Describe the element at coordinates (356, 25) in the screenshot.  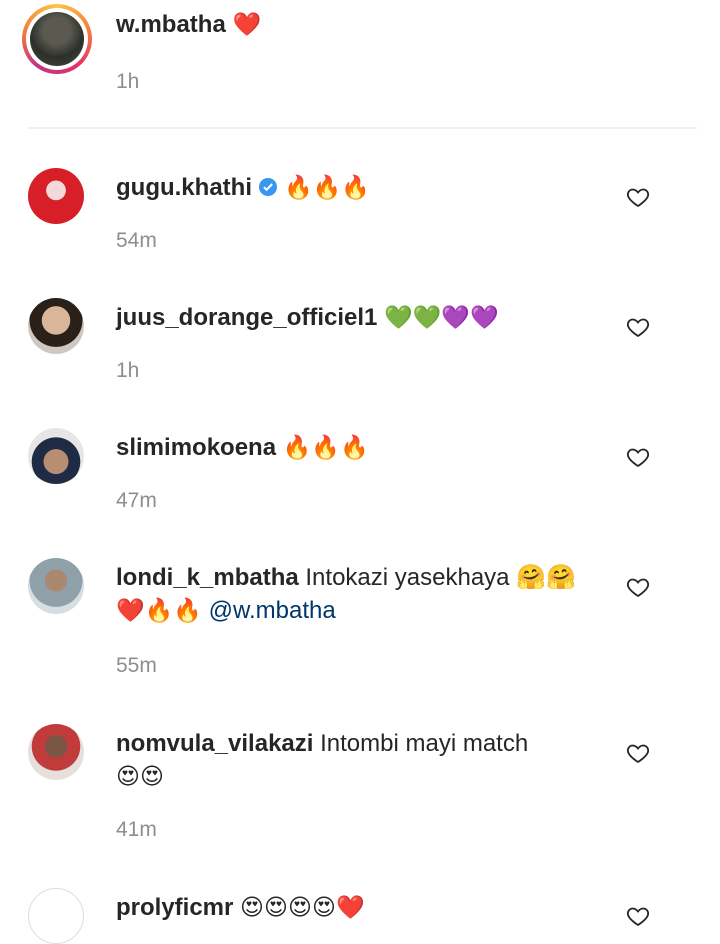
I see `caption-text: w.mbatha ❤️` at that location.